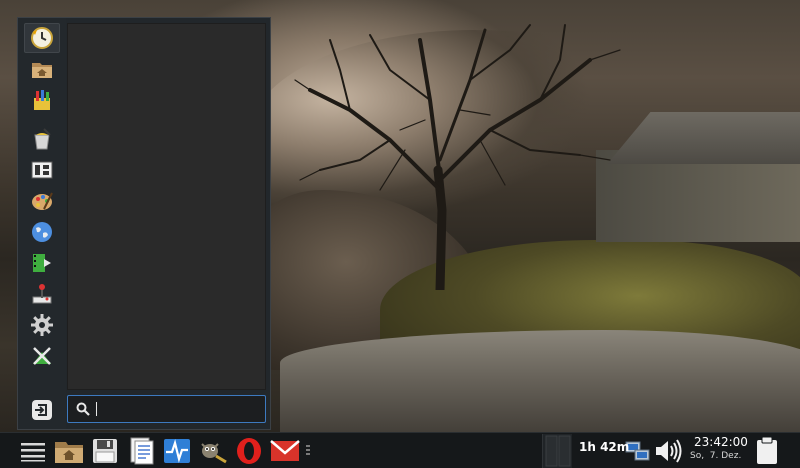 The width and height of the screenshot is (800, 468). I want to click on menu-search-box, so click(166, 409).